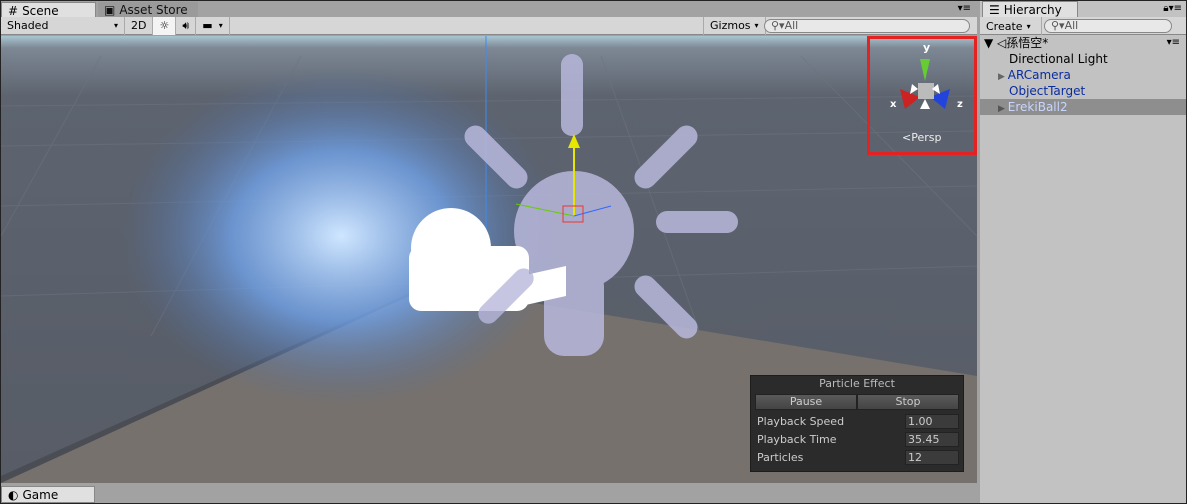 This screenshot has height=504, width=1187. Describe the element at coordinates (734, 25) in the screenshot. I see `gizmos-dropdown: Gizmos ▾` at that location.